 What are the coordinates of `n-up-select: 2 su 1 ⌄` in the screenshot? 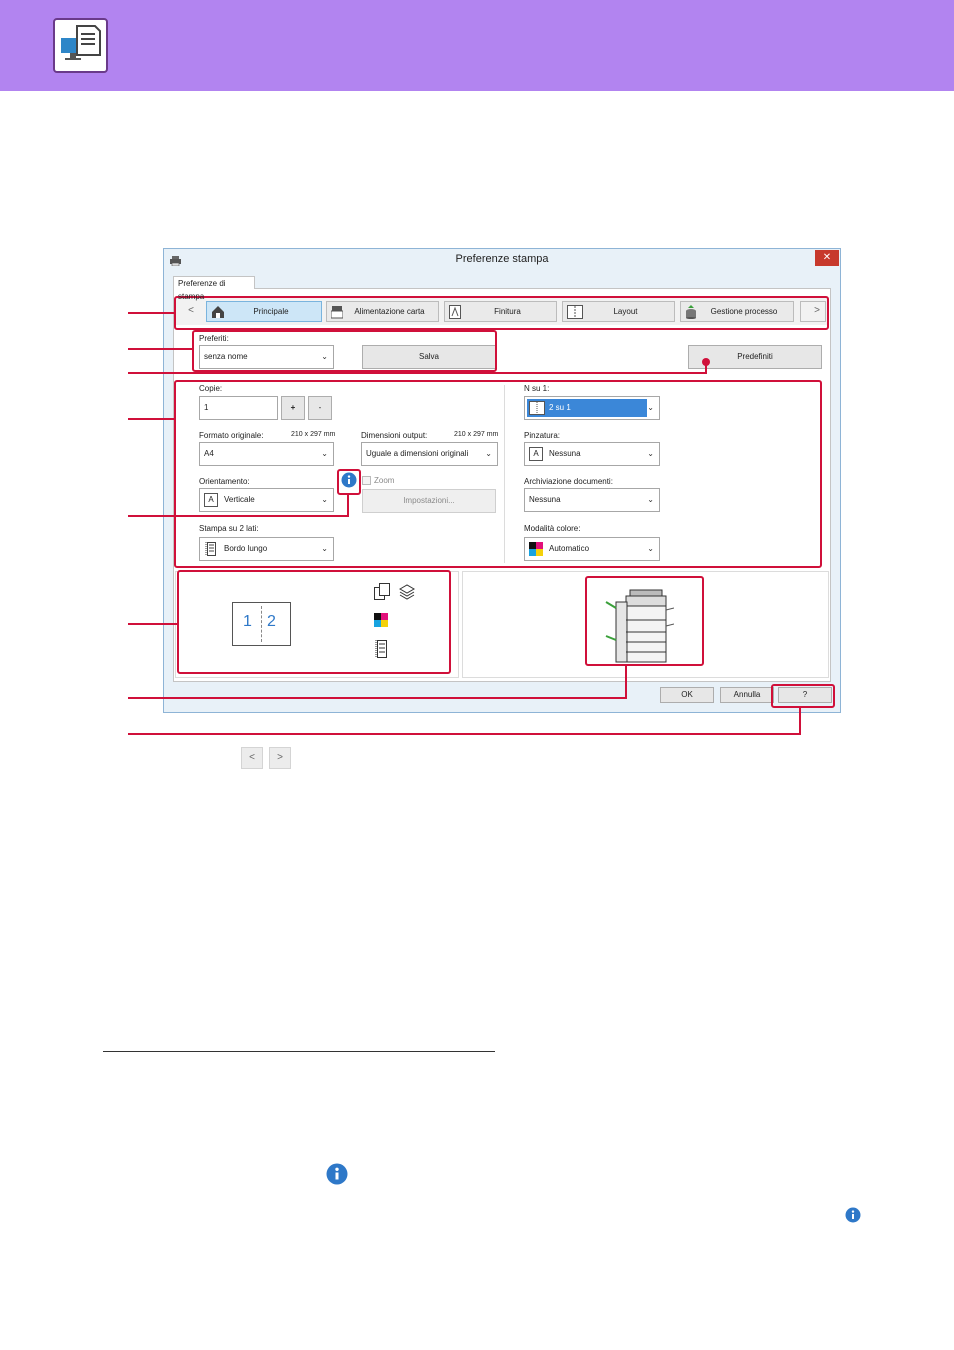 It's located at (592, 408).